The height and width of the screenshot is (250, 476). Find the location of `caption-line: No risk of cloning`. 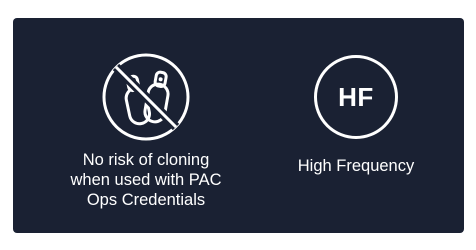

caption-line: No risk of cloning is located at coordinates (146, 160).